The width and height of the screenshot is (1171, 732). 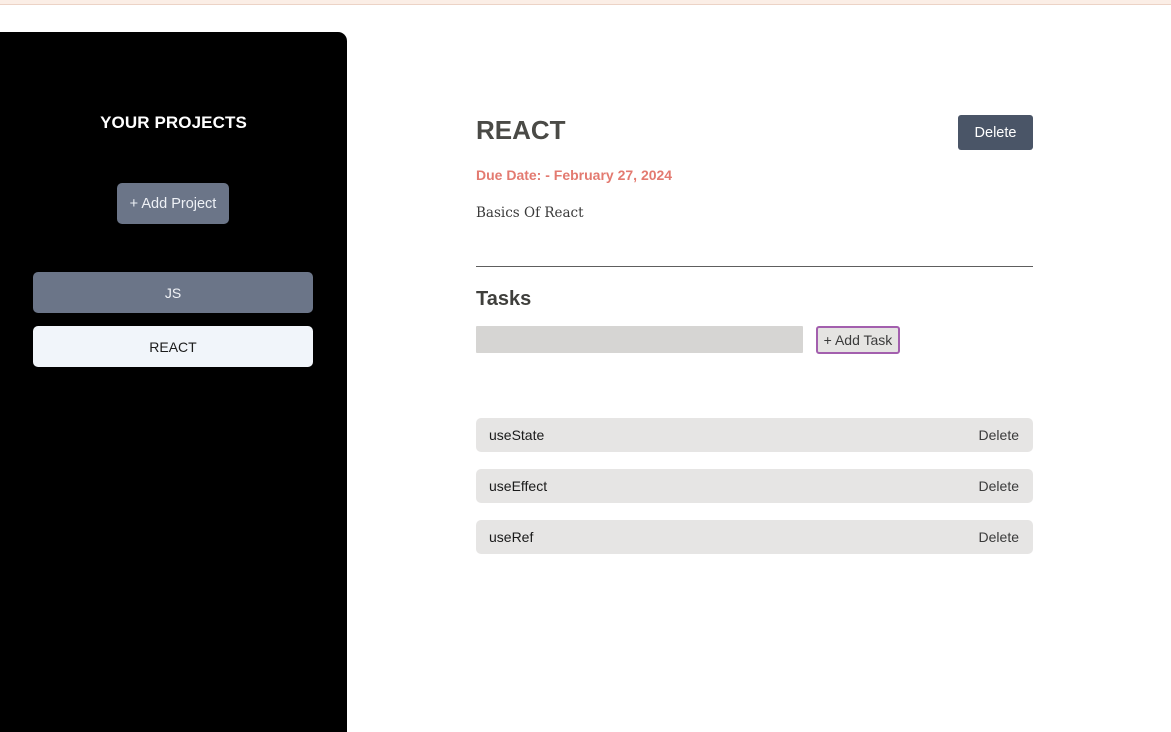 I want to click on sidebar-item-js: JS, so click(x=173, y=292).